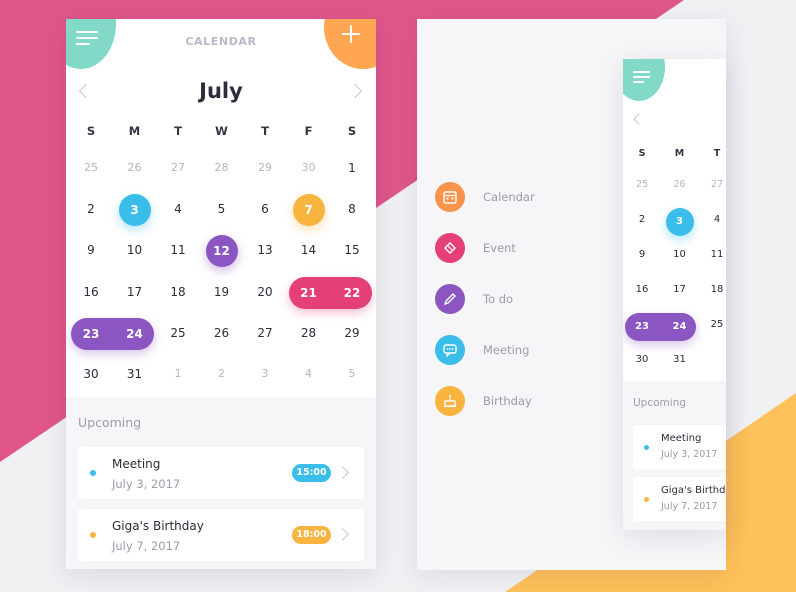  Describe the element at coordinates (352, 292) in the screenshot. I see `day-cell-in-range: 22` at that location.